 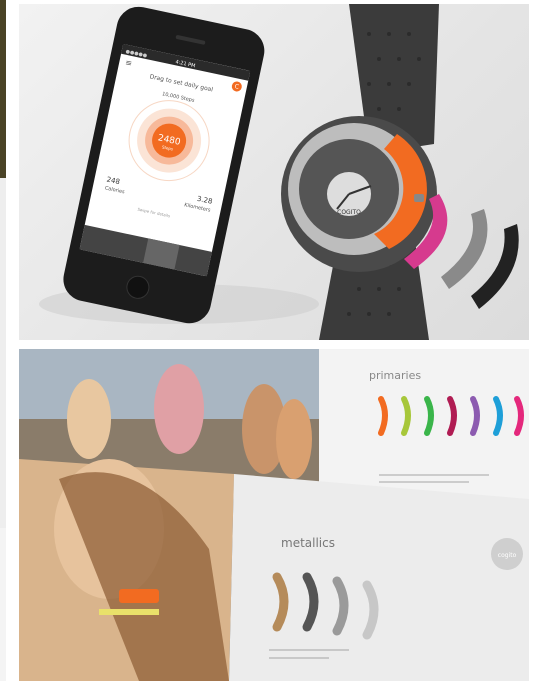 I want to click on primaries-caption-line, so click(x=434, y=475).